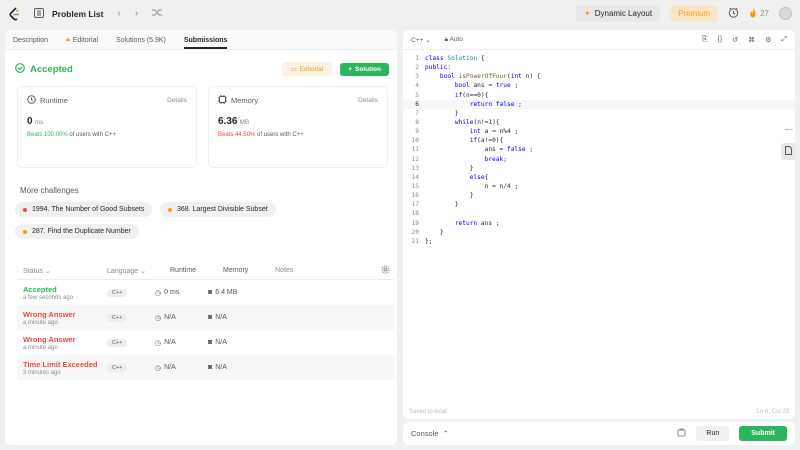 Image resolution: width=800 pixels, height=450 pixels. Describe the element at coordinates (118, 13) in the screenshot. I see `prev-problem-icon: ‹` at that location.